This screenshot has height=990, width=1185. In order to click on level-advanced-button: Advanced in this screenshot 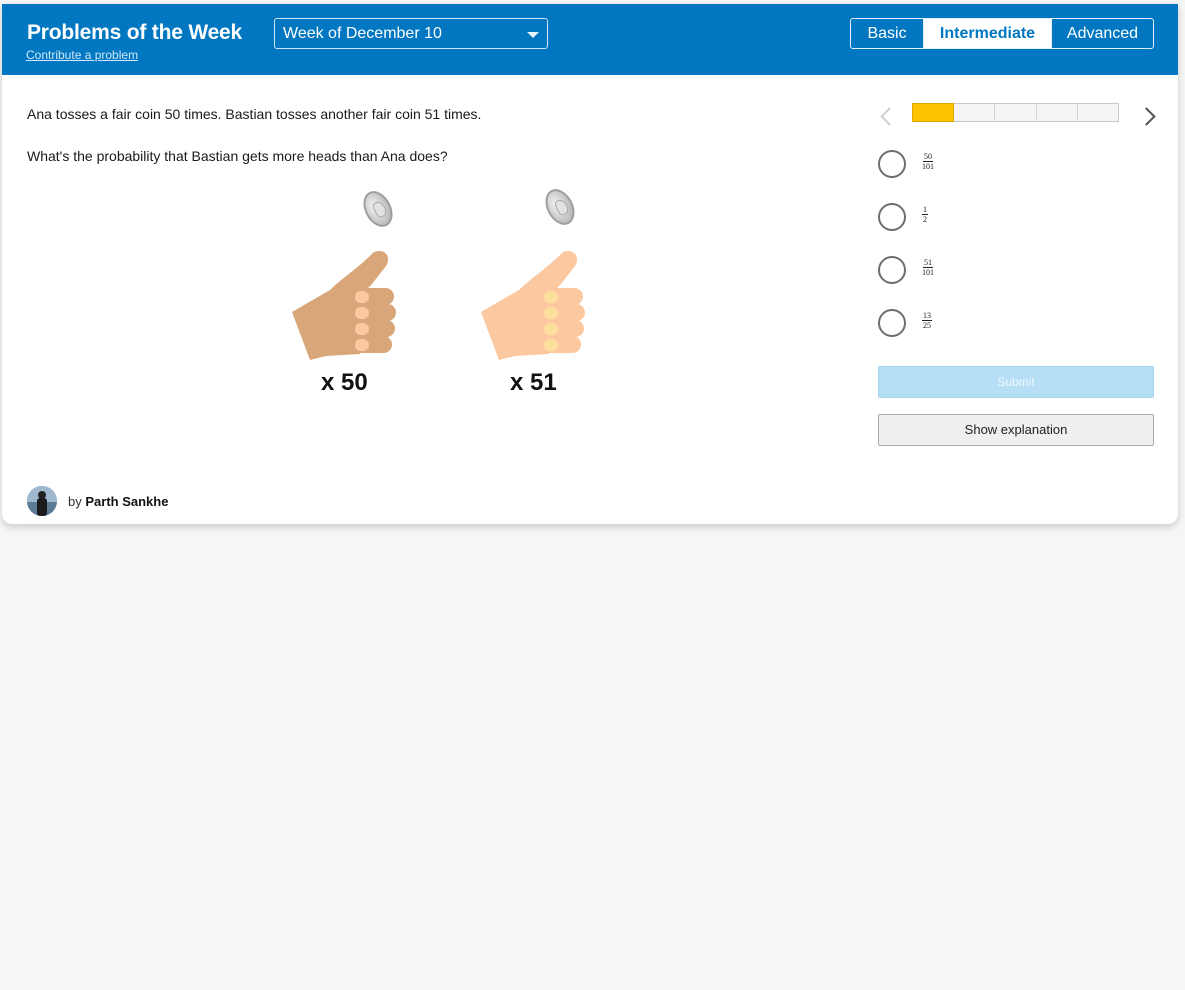, I will do `click(1102, 33)`.